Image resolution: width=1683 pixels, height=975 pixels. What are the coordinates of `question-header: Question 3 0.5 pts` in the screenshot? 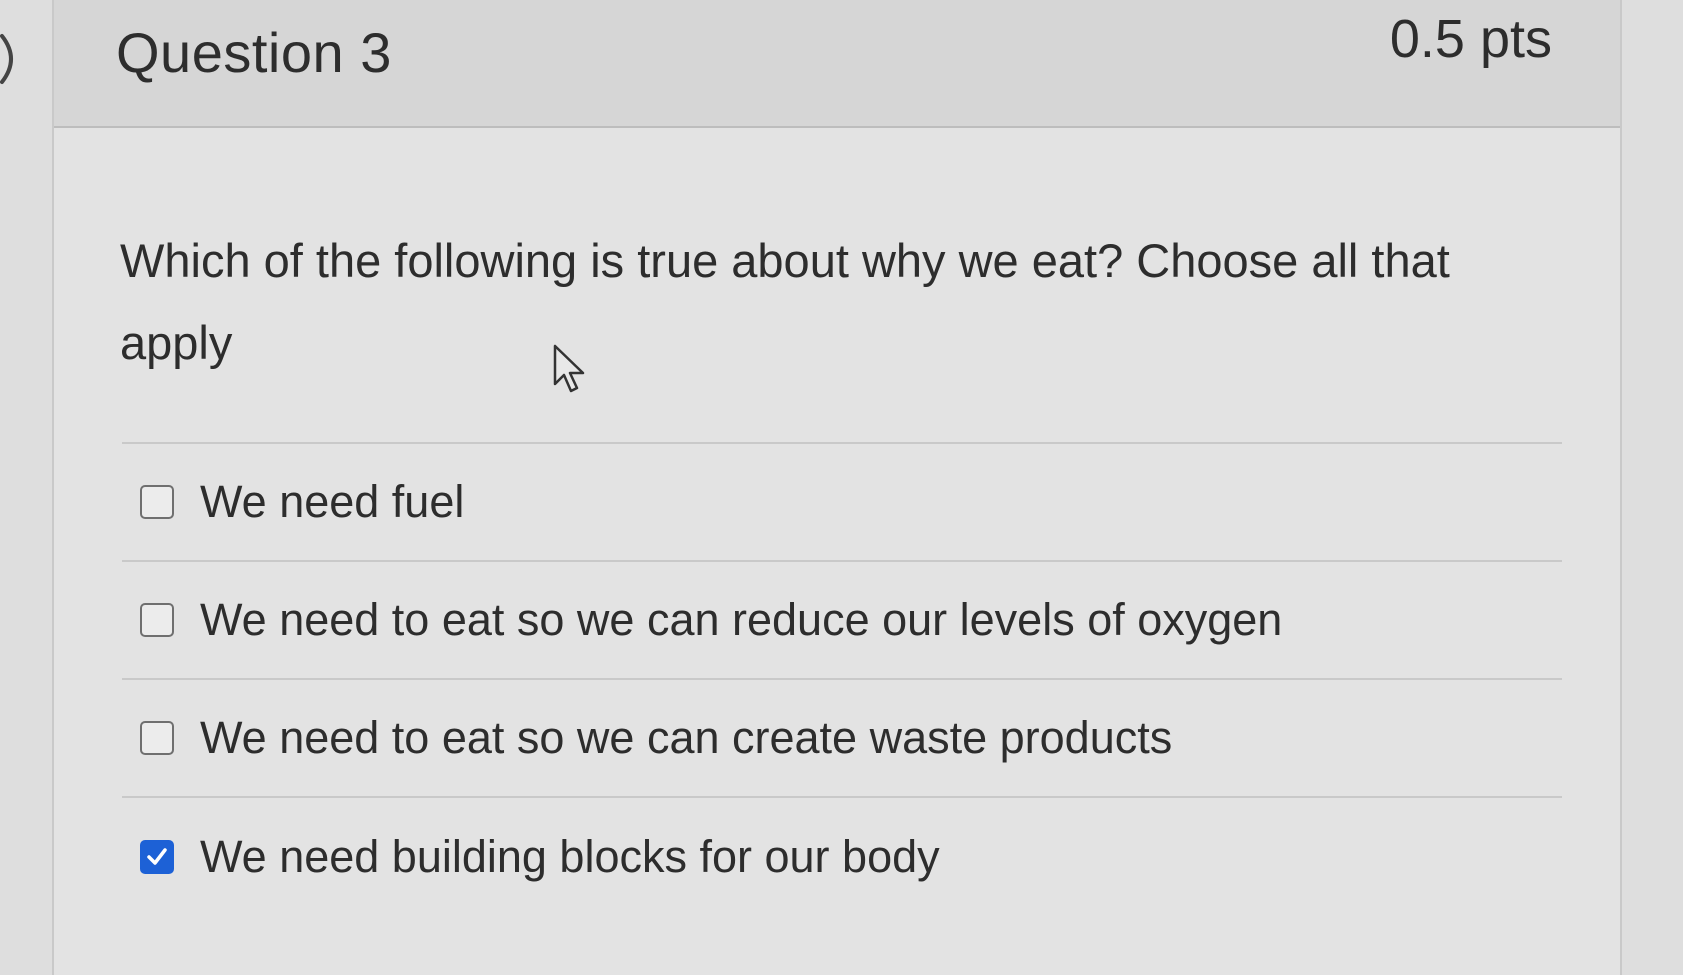 It's located at (837, 64).